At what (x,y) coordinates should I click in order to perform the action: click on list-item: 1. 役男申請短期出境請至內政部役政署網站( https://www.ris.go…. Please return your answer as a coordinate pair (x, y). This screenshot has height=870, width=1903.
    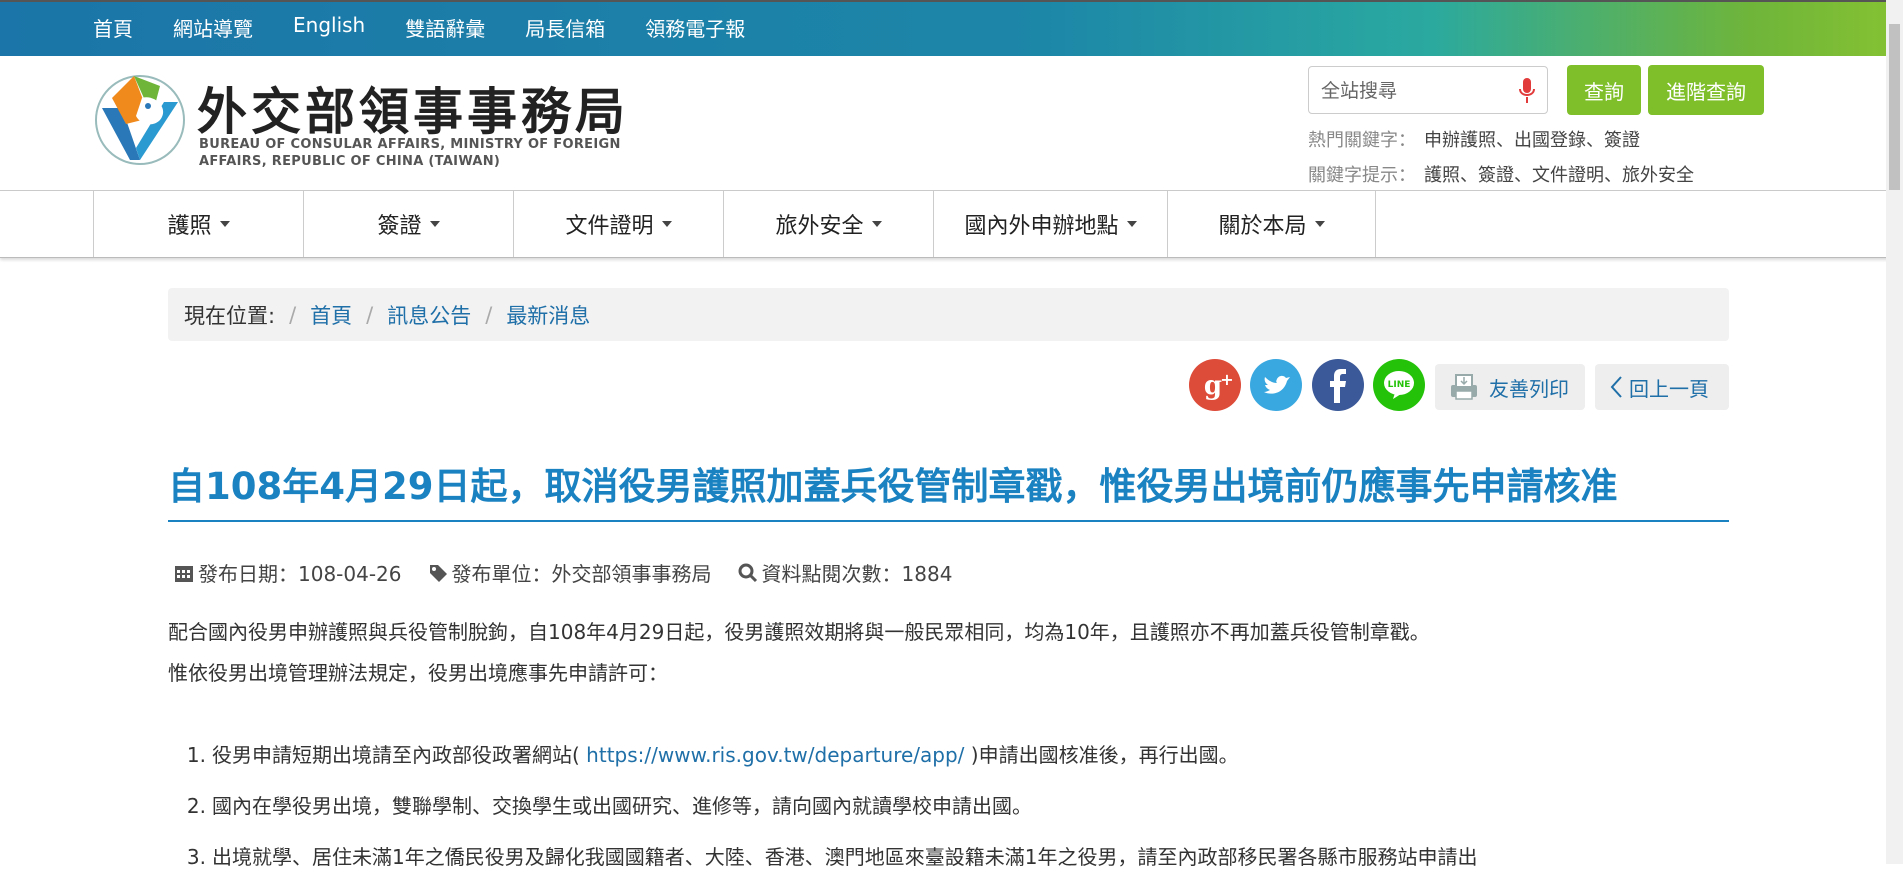
    Looking at the image, I should click on (703, 753).